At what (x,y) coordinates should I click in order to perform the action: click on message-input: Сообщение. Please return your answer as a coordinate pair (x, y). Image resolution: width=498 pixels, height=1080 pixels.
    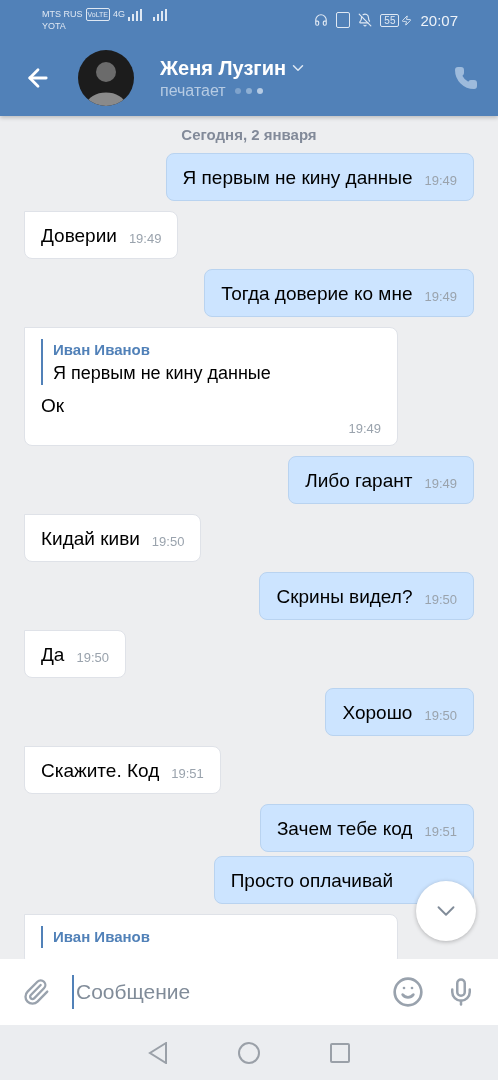
    Looking at the image, I should click on (221, 992).